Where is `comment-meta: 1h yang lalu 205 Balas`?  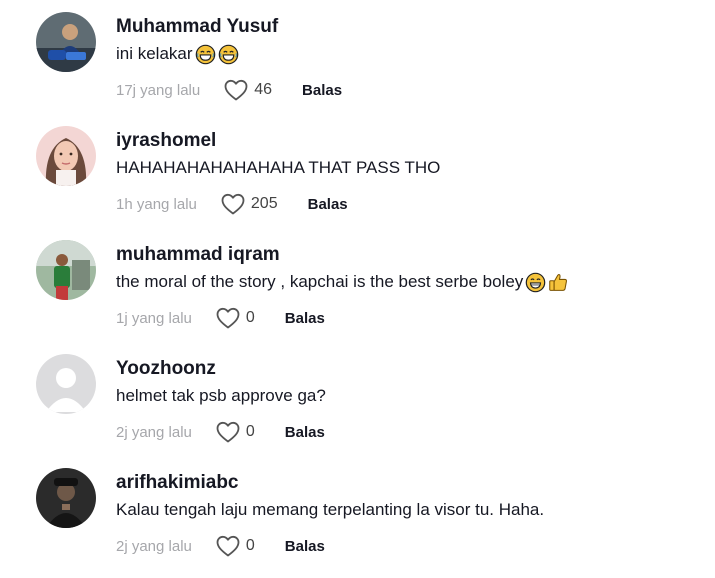
comment-meta: 1h yang lalu 205 Balas is located at coordinates (405, 204).